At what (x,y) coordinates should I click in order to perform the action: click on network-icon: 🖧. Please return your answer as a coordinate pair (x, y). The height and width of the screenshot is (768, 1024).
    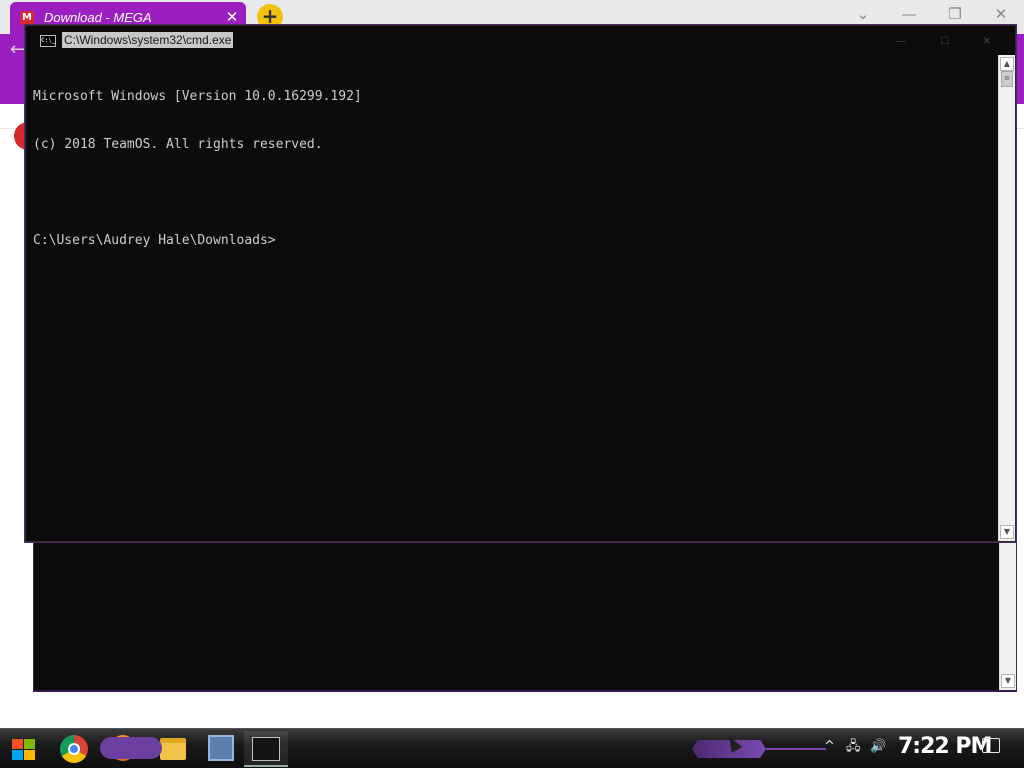
    Looking at the image, I should click on (853, 747).